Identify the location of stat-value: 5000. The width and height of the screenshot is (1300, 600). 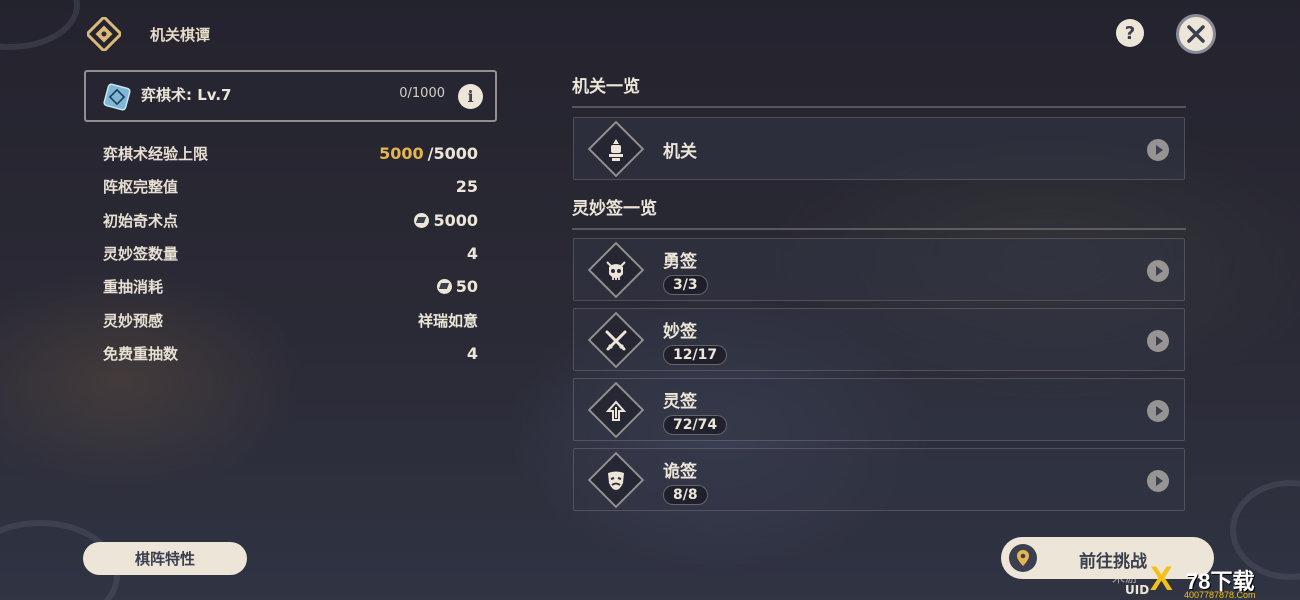
(446, 220).